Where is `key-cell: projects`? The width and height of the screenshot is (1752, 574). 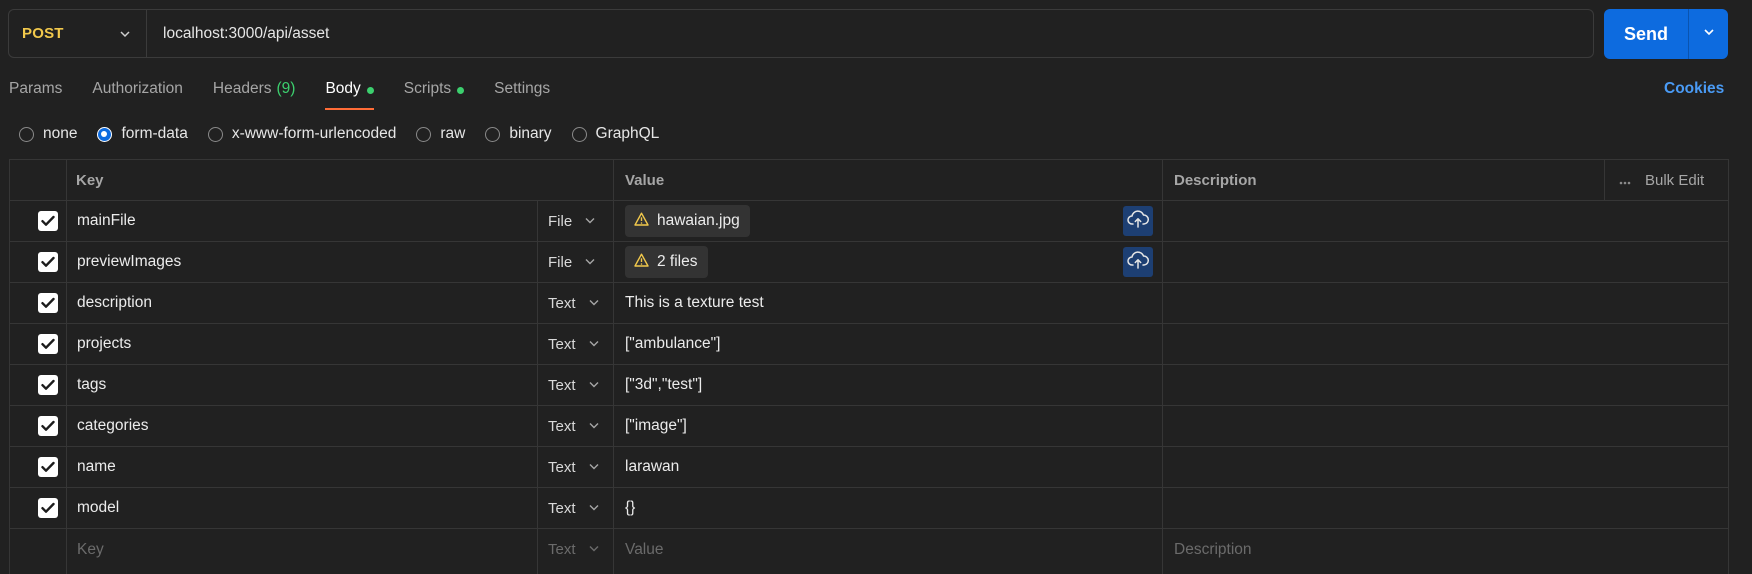
key-cell: projects is located at coordinates (104, 344).